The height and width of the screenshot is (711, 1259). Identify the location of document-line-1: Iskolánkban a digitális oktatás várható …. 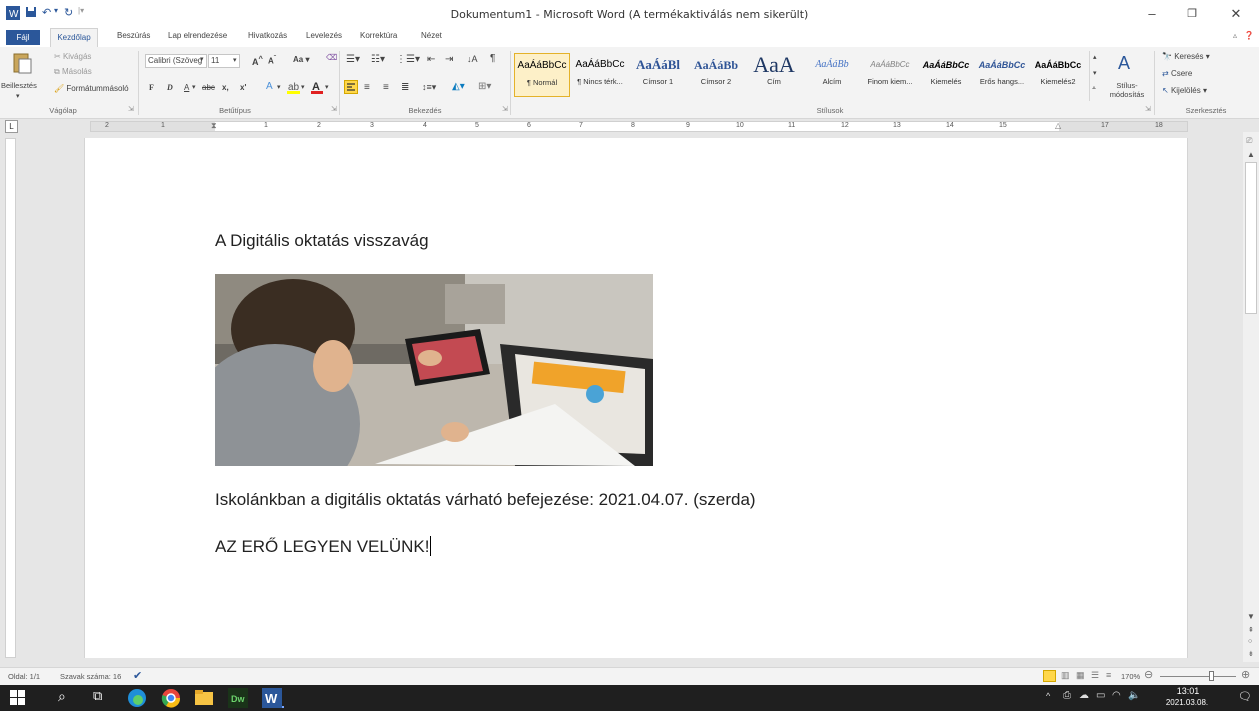
(485, 500).